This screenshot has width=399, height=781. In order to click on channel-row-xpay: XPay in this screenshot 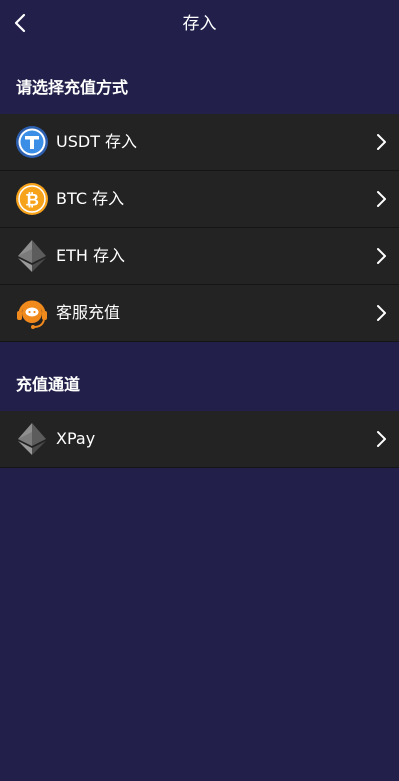, I will do `click(199, 439)`.